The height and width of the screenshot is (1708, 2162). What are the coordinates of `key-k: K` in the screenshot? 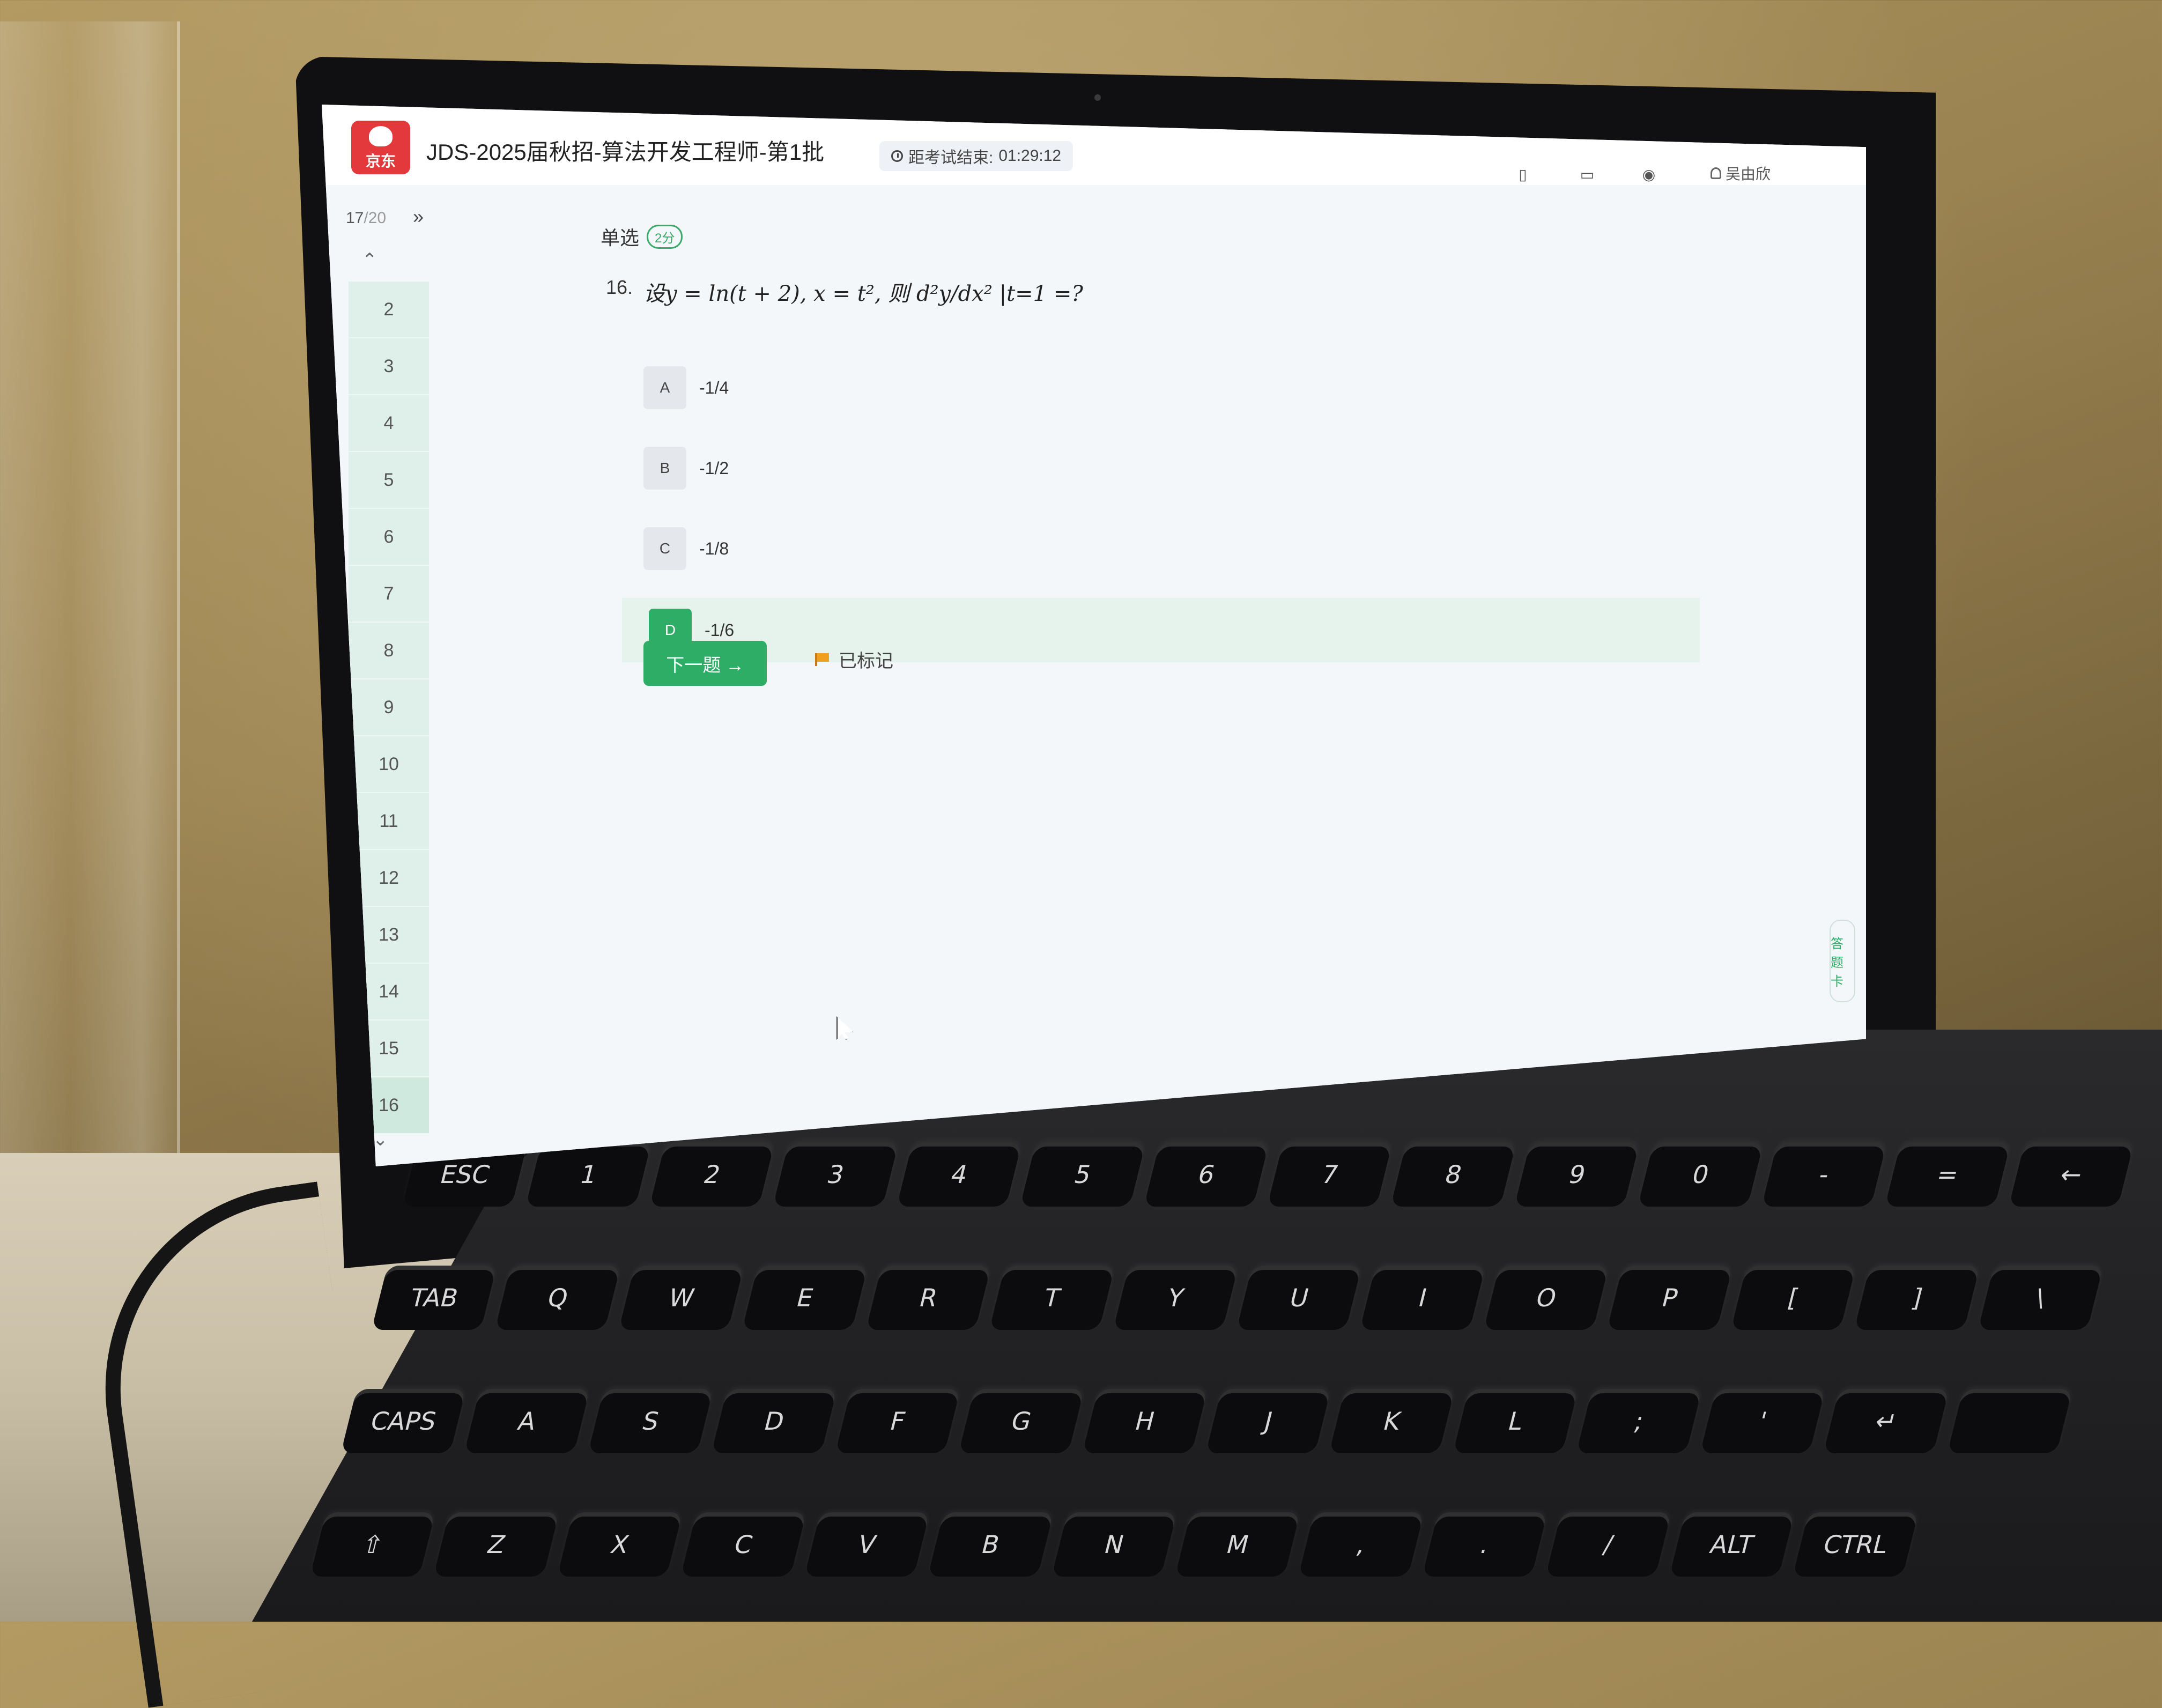 It's located at (1392, 1421).